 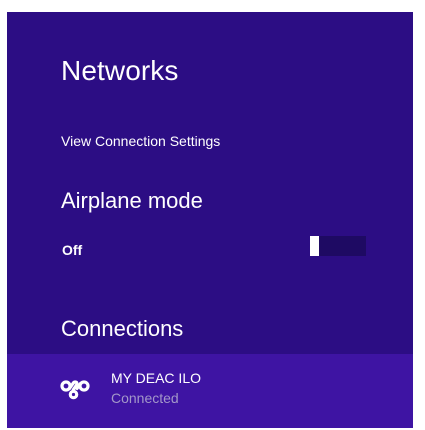 What do you see at coordinates (122, 328) in the screenshot?
I see `connections-heading: Connections` at bounding box center [122, 328].